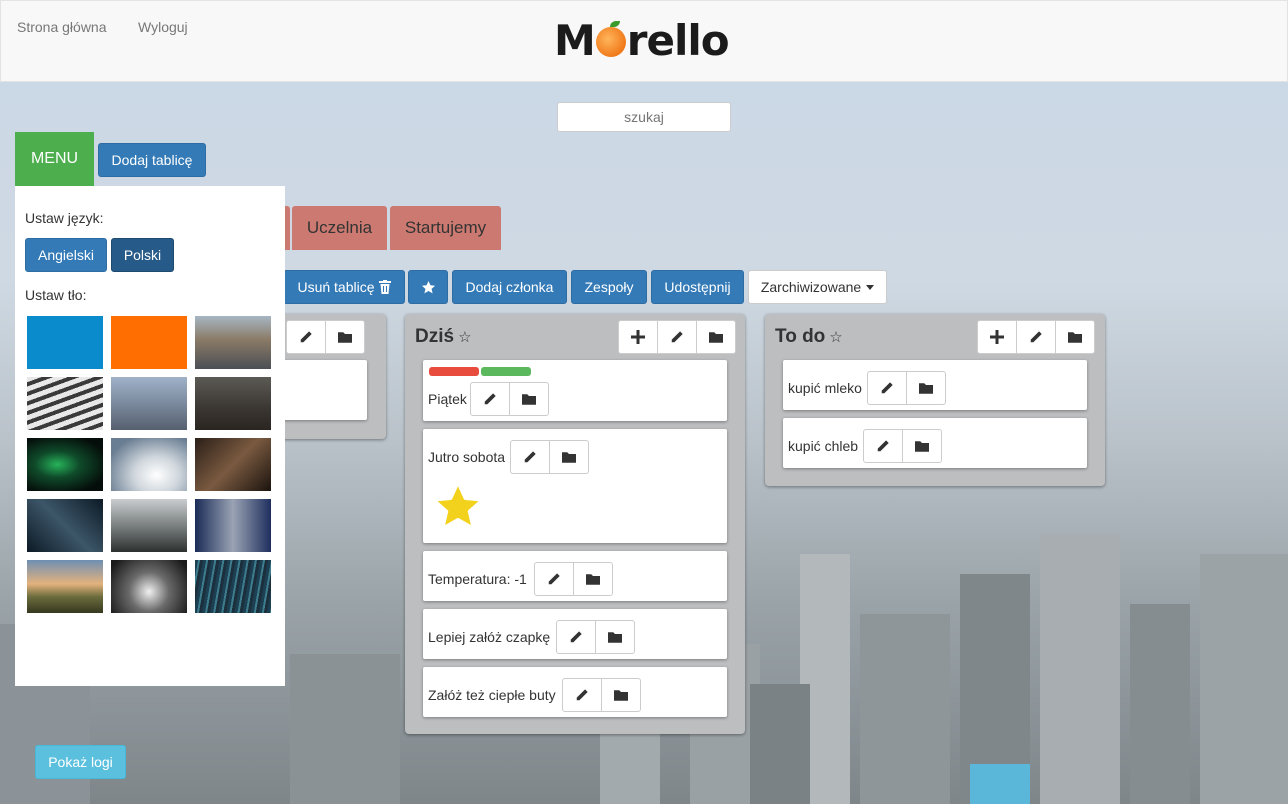 The height and width of the screenshot is (804, 1288). Describe the element at coordinates (506, 371) in the screenshot. I see `card-label-green` at that location.